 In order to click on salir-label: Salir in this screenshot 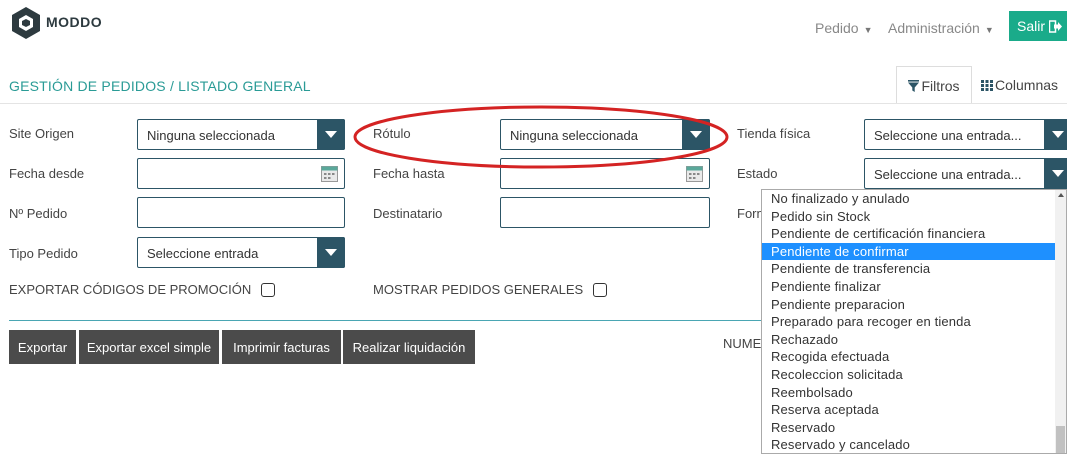, I will do `click(1031, 26)`.